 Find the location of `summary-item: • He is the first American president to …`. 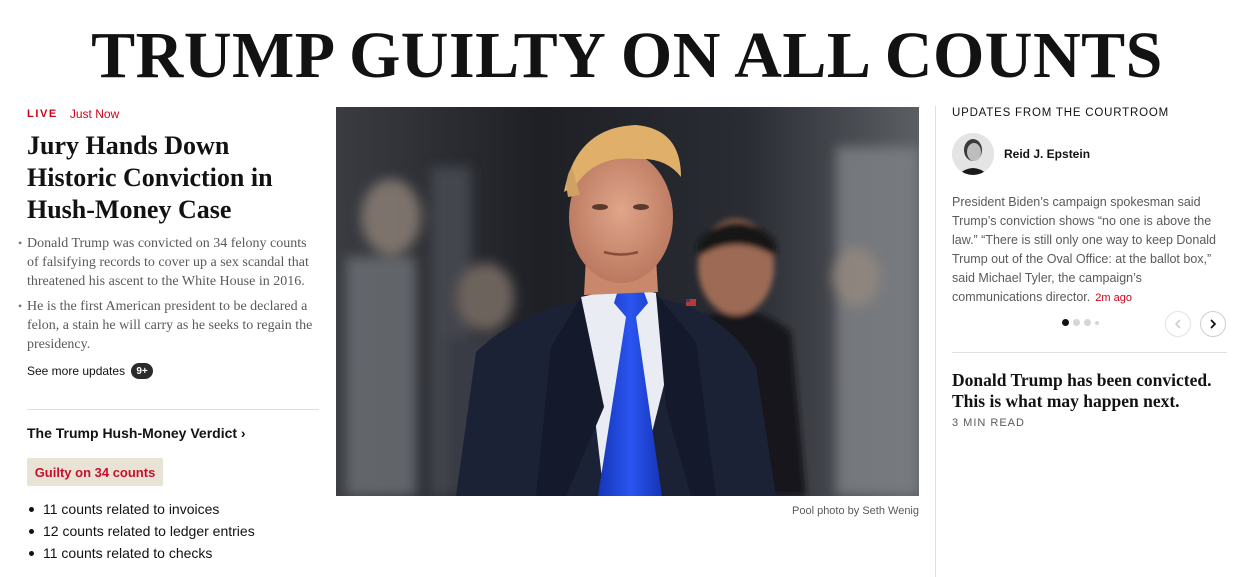

summary-item: • He is the first American president to … is located at coordinates (168, 325).